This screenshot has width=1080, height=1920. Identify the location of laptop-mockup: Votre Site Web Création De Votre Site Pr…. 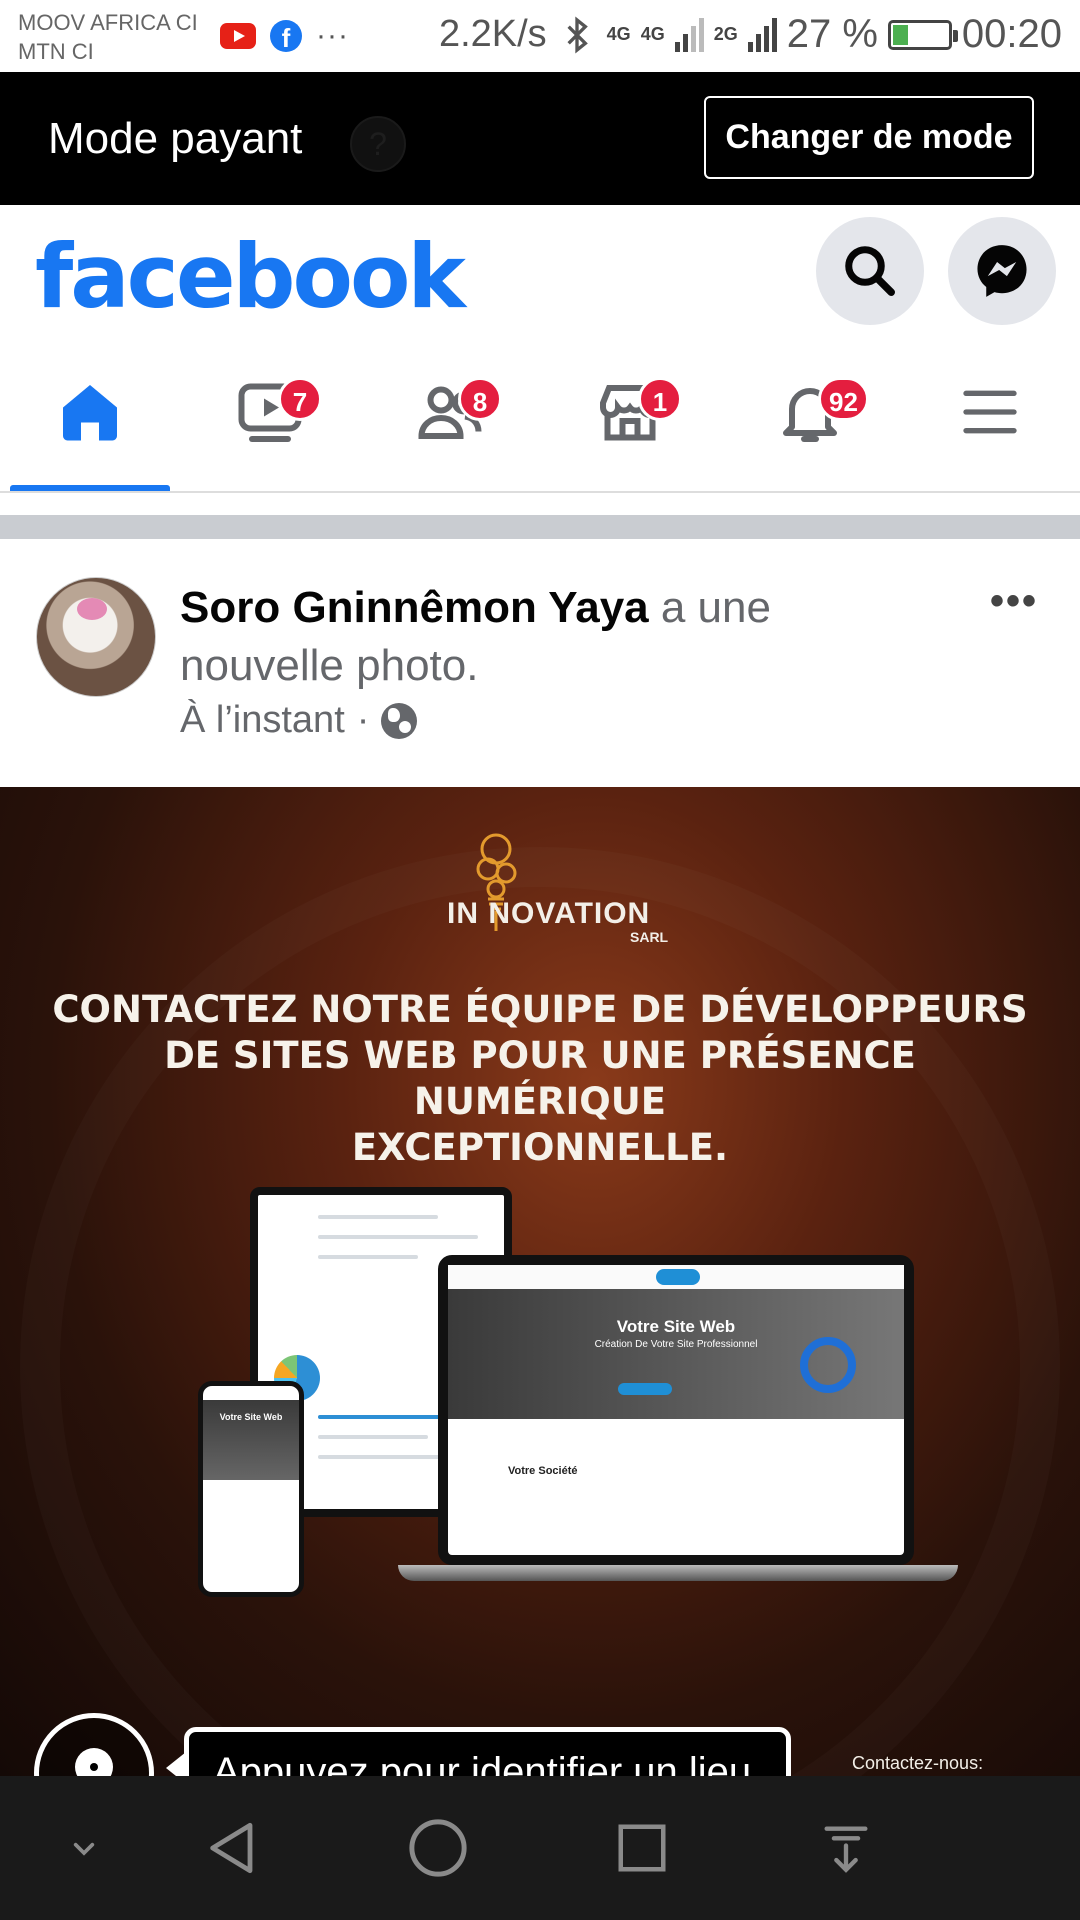
(676, 1410).